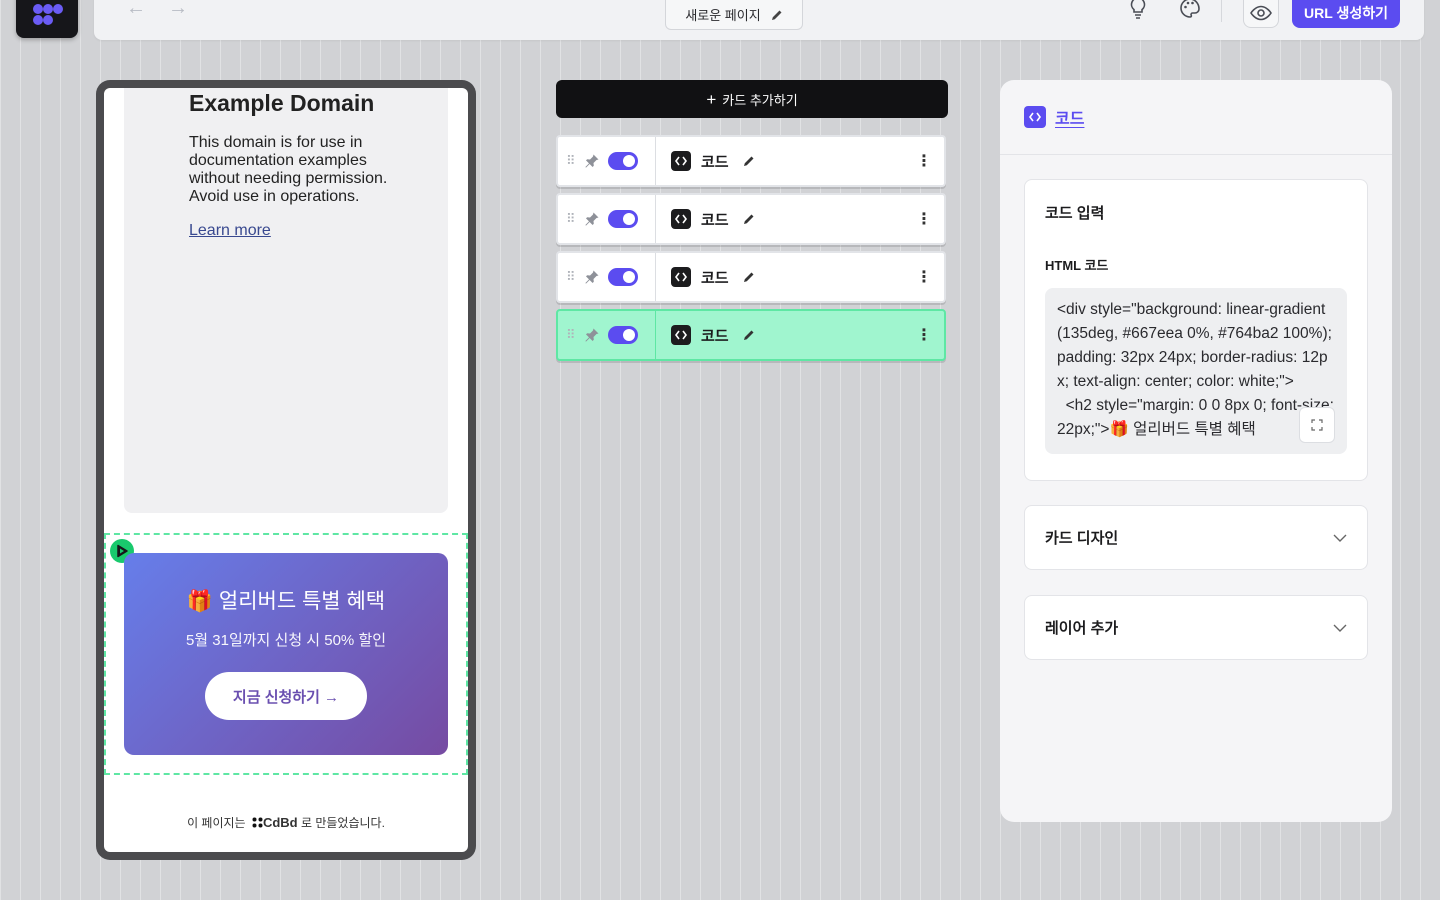  Describe the element at coordinates (286, 696) in the screenshot. I see `apply-now-button: 지금 신청하기 →` at that location.